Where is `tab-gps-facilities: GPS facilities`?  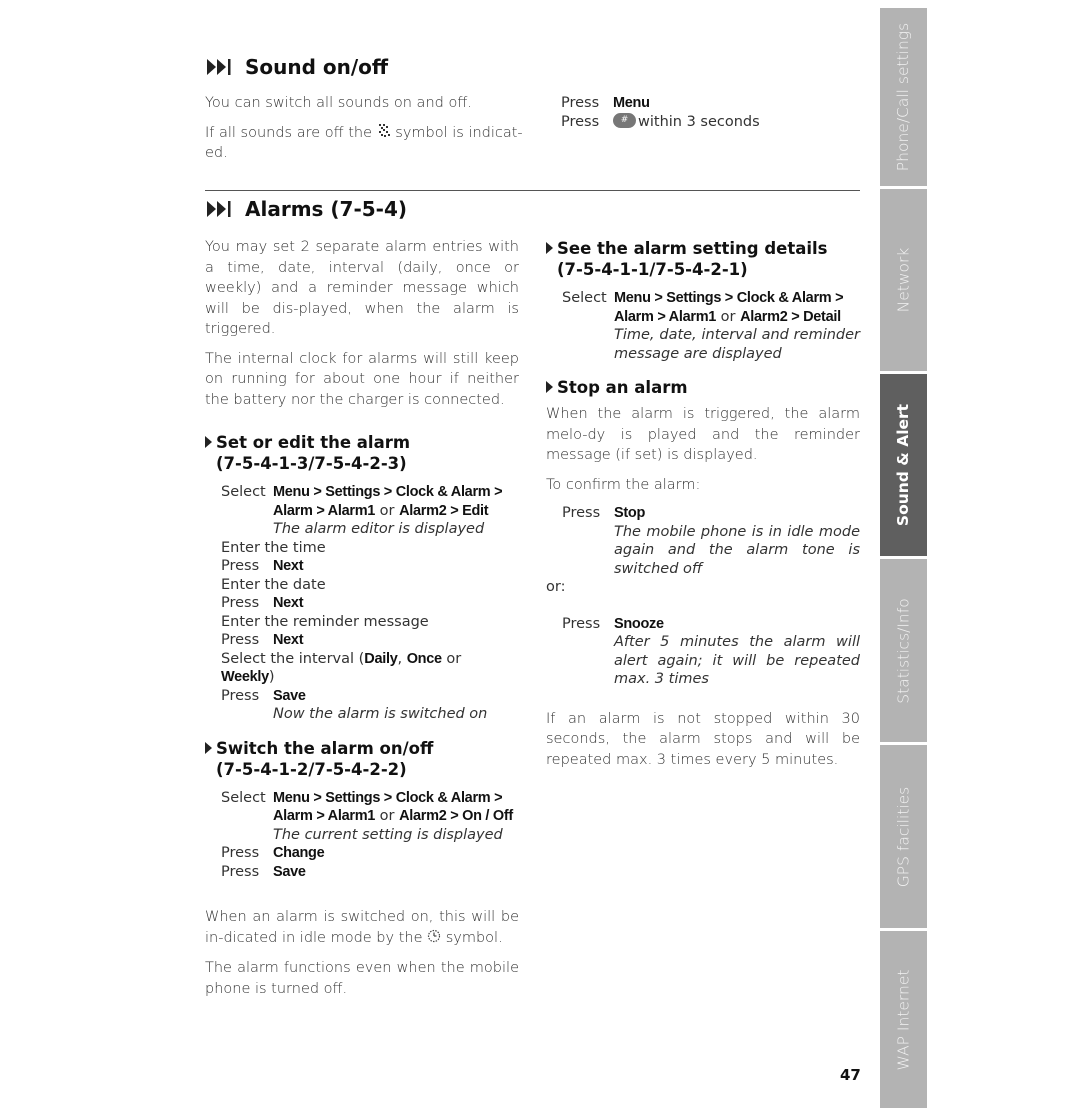 tab-gps-facilities: GPS facilities is located at coordinates (903, 836).